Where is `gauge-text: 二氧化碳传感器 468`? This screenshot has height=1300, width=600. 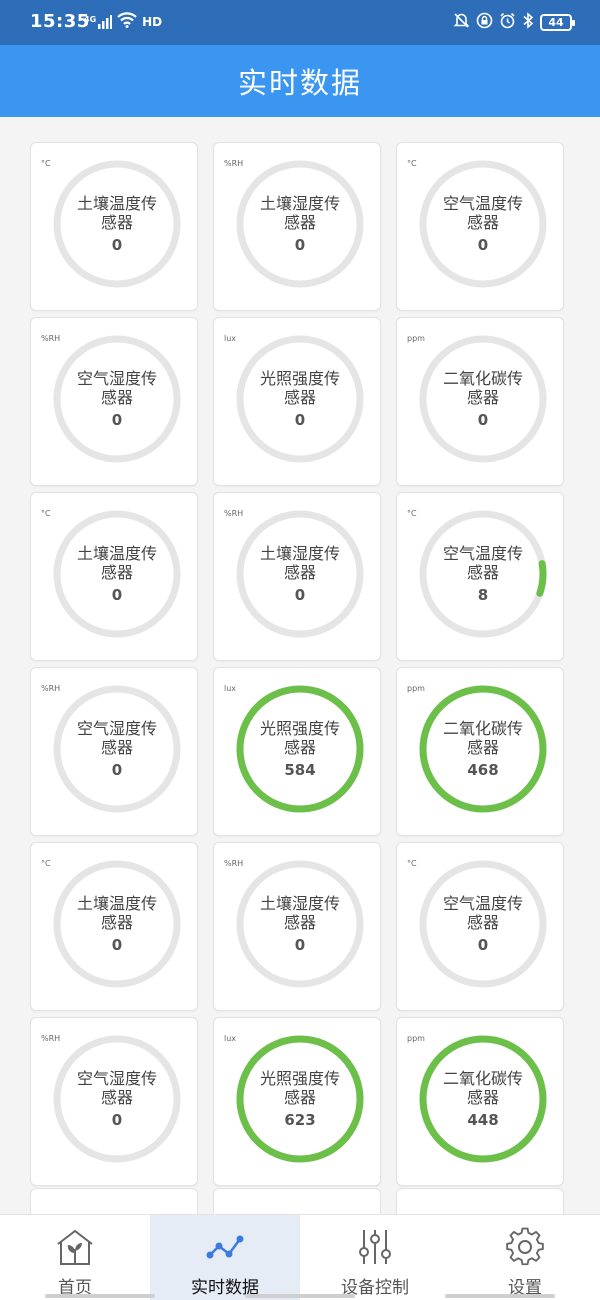
gauge-text: 二氧化碳传感器 468 is located at coordinates (483, 749).